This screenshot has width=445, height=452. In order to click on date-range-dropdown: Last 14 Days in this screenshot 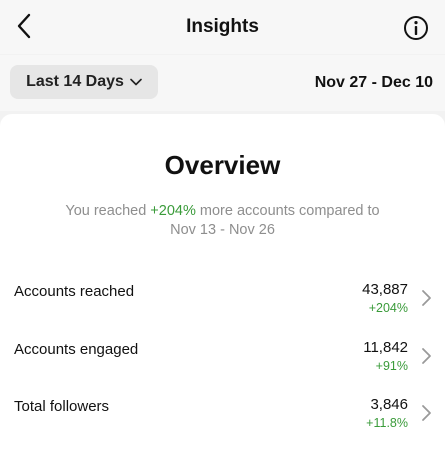, I will do `click(84, 82)`.